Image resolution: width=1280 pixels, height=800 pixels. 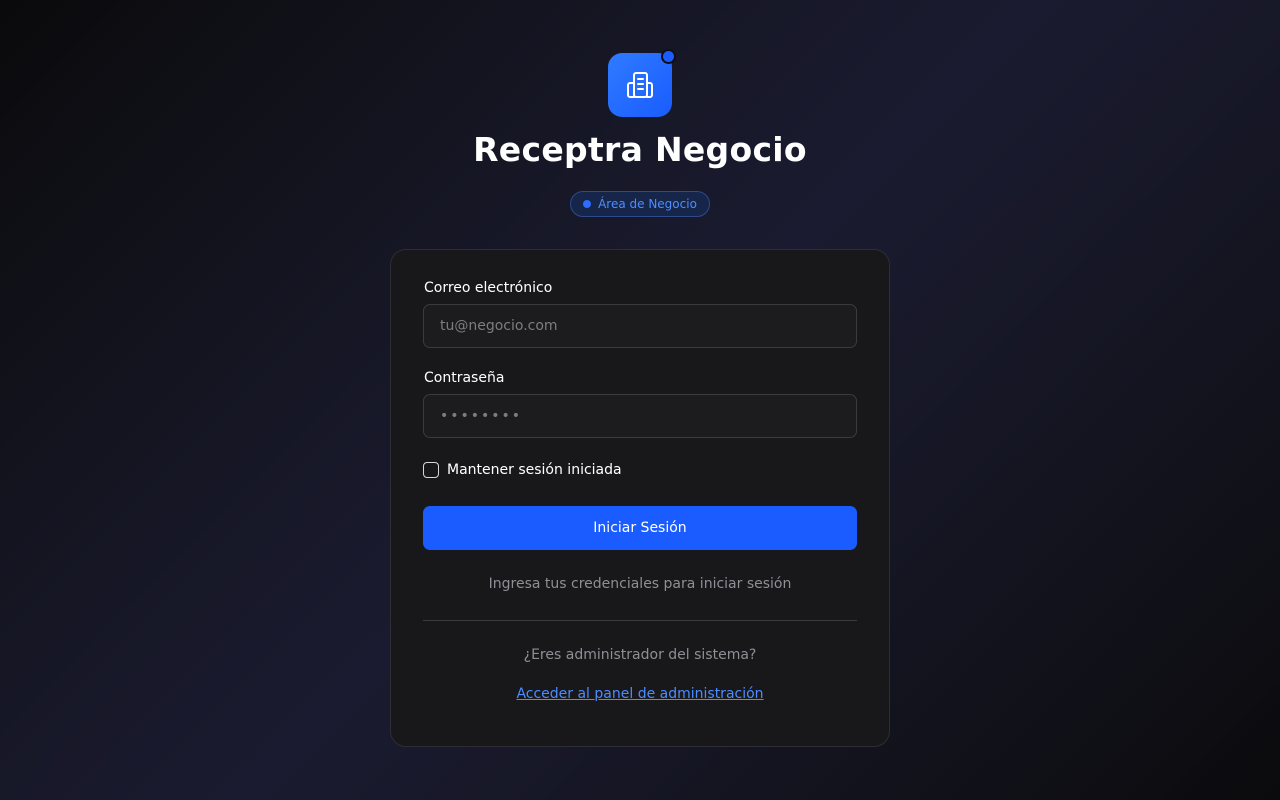 I want to click on remember-me: Mantener sesión iniciada, so click(x=522, y=470).